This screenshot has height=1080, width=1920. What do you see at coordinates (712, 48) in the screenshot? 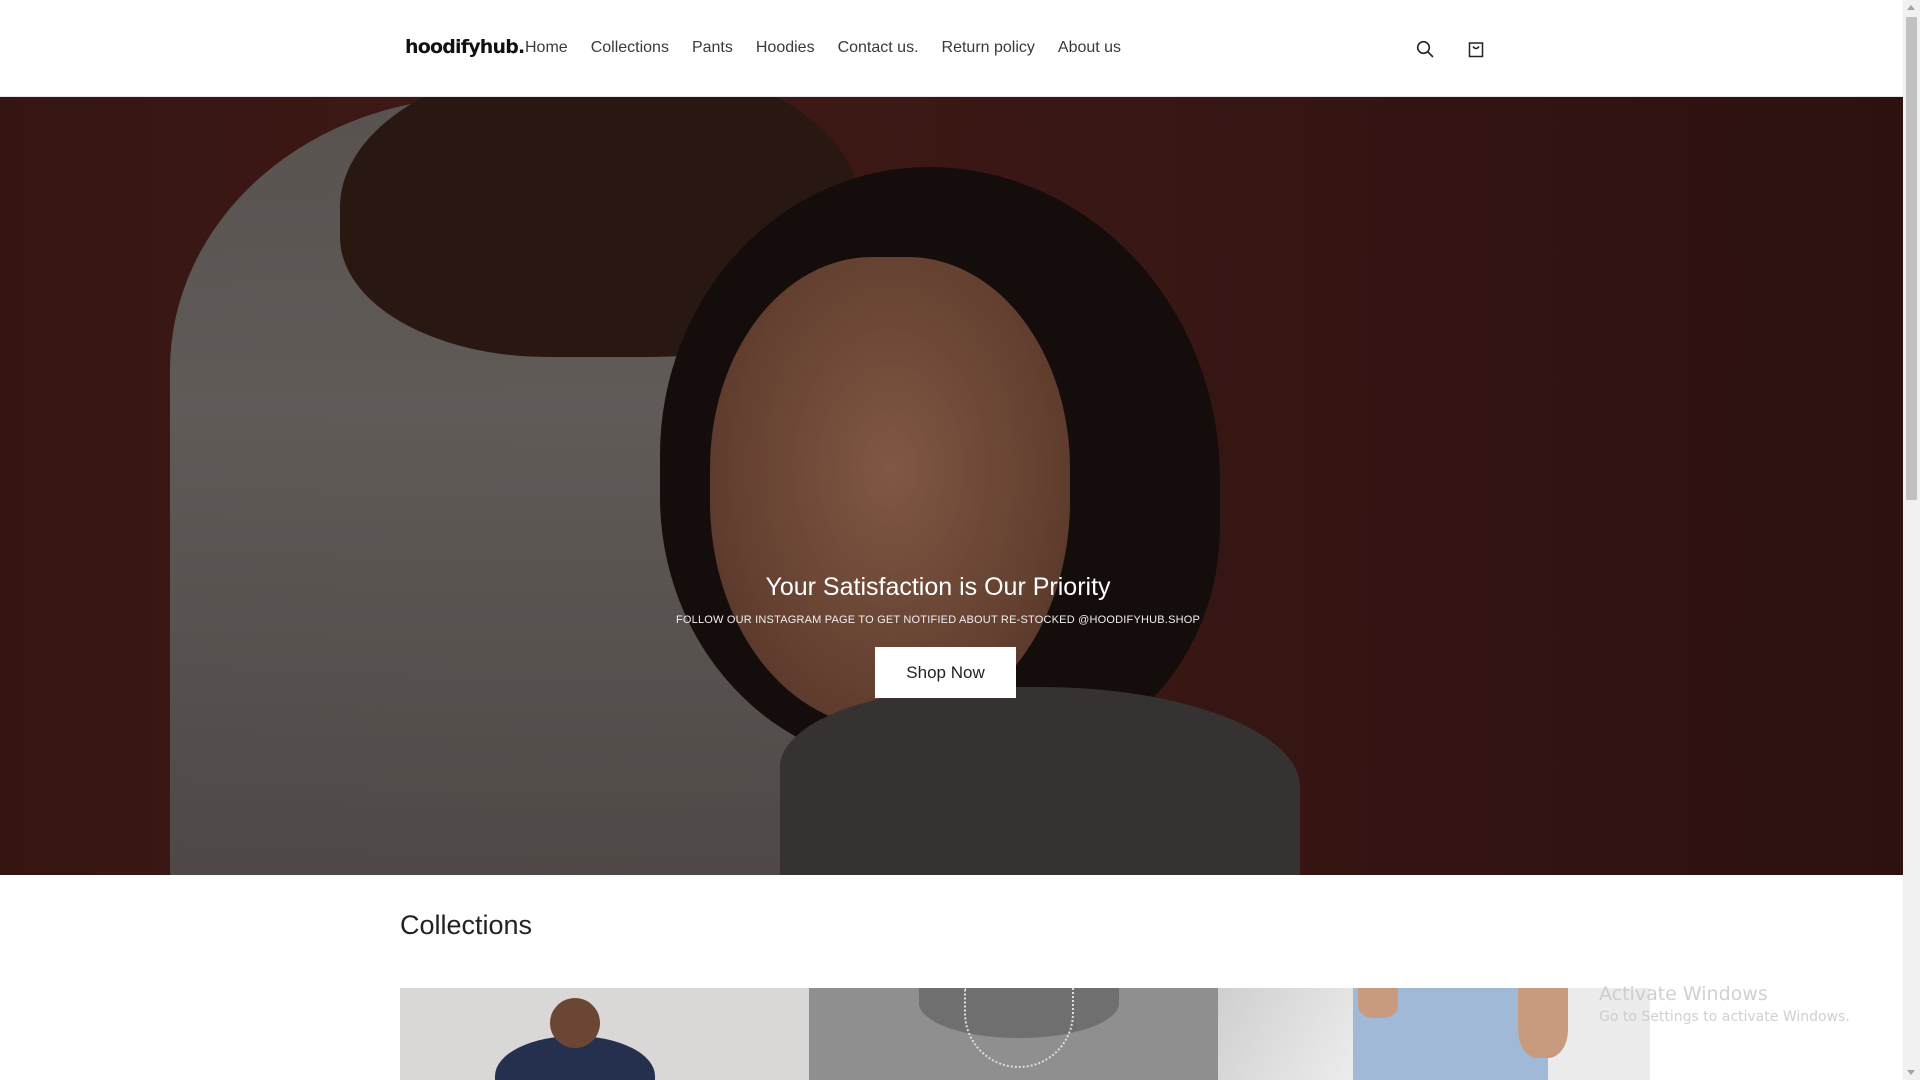
I see `nav-pants: Pants` at bounding box center [712, 48].